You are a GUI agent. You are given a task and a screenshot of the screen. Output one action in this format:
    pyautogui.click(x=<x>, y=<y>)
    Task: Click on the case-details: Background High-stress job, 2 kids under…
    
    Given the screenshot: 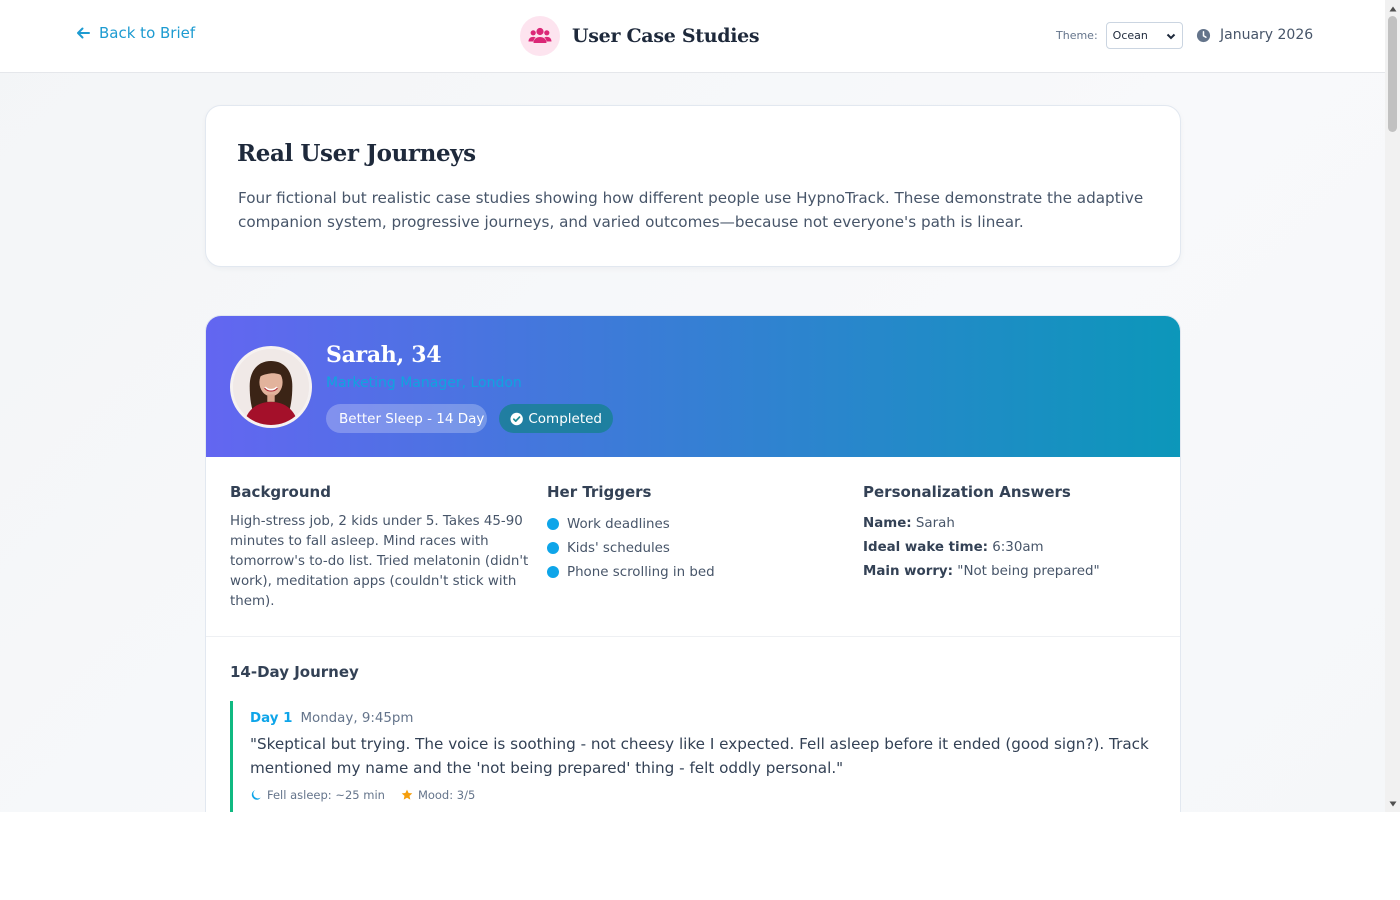 What is the action you would take?
    pyautogui.click(x=693, y=547)
    